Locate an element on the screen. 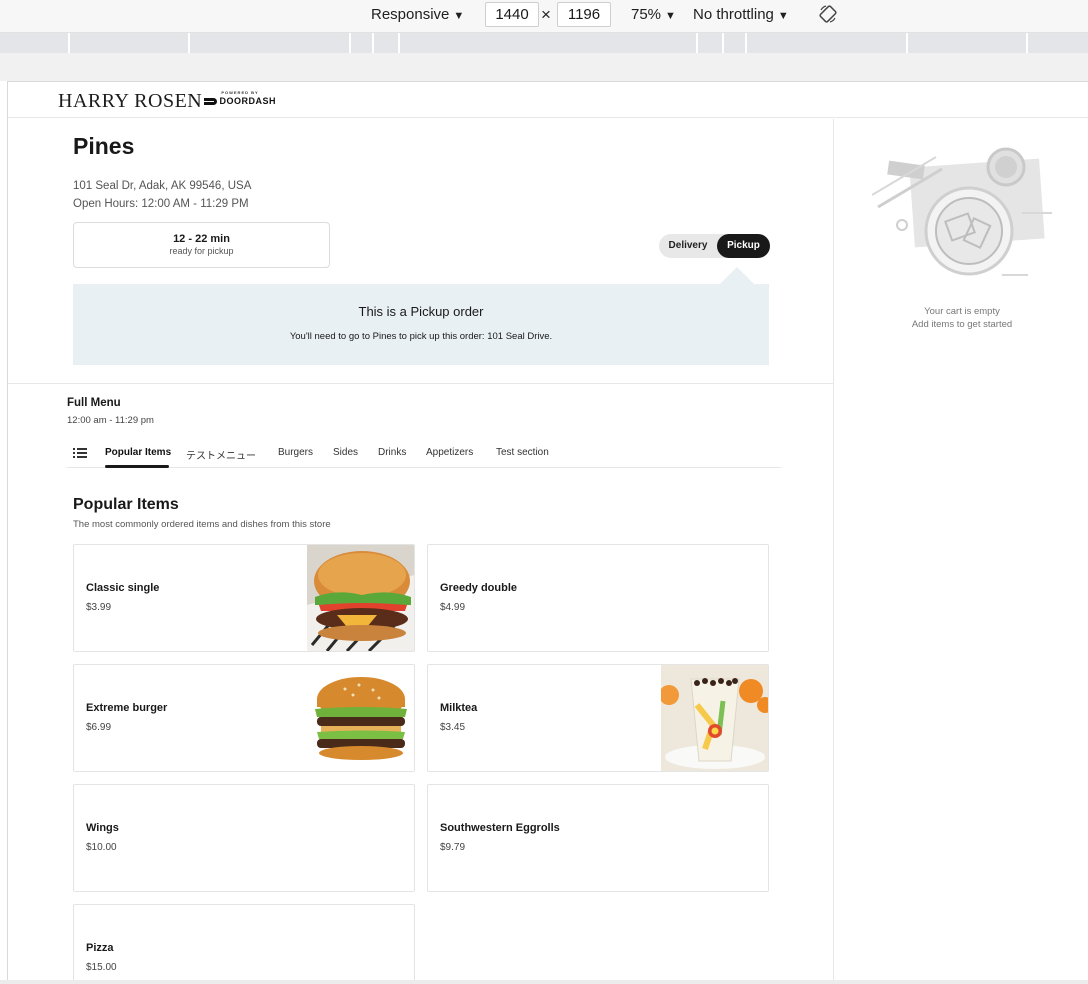 This screenshot has width=1088, height=984. doordash-badge: POWERED BY DOORDASH is located at coordinates (240, 100).